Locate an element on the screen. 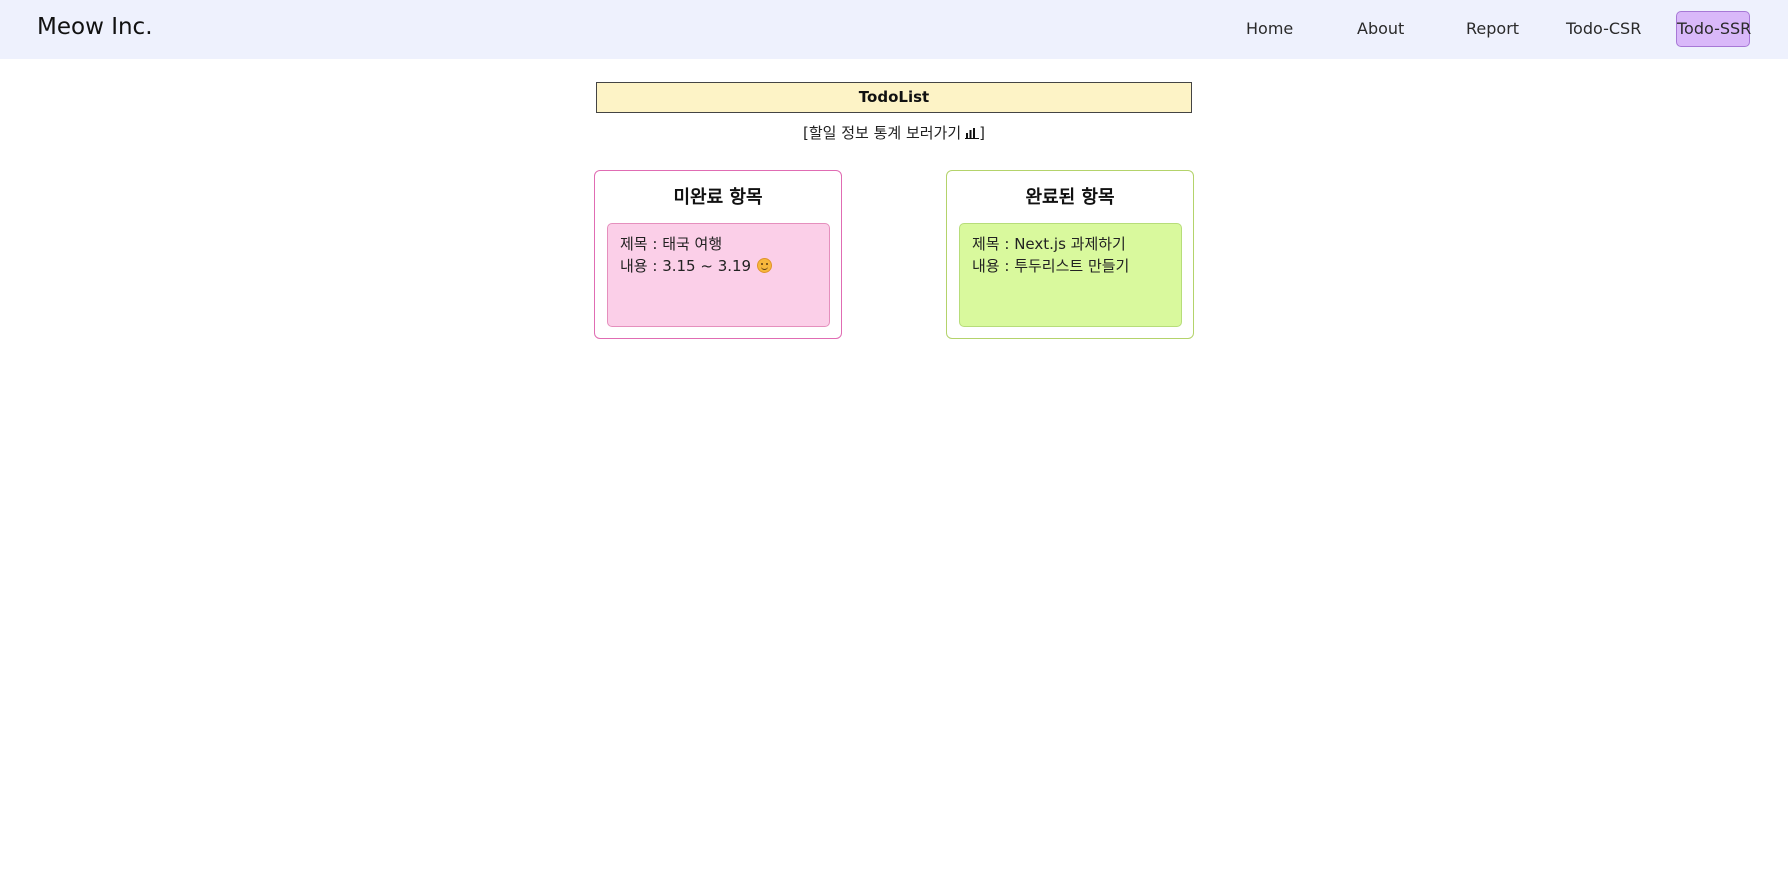  todo-card: 제목 : 태국 여행 내용 : 3.15 ~ 3.19 is located at coordinates (718, 275).